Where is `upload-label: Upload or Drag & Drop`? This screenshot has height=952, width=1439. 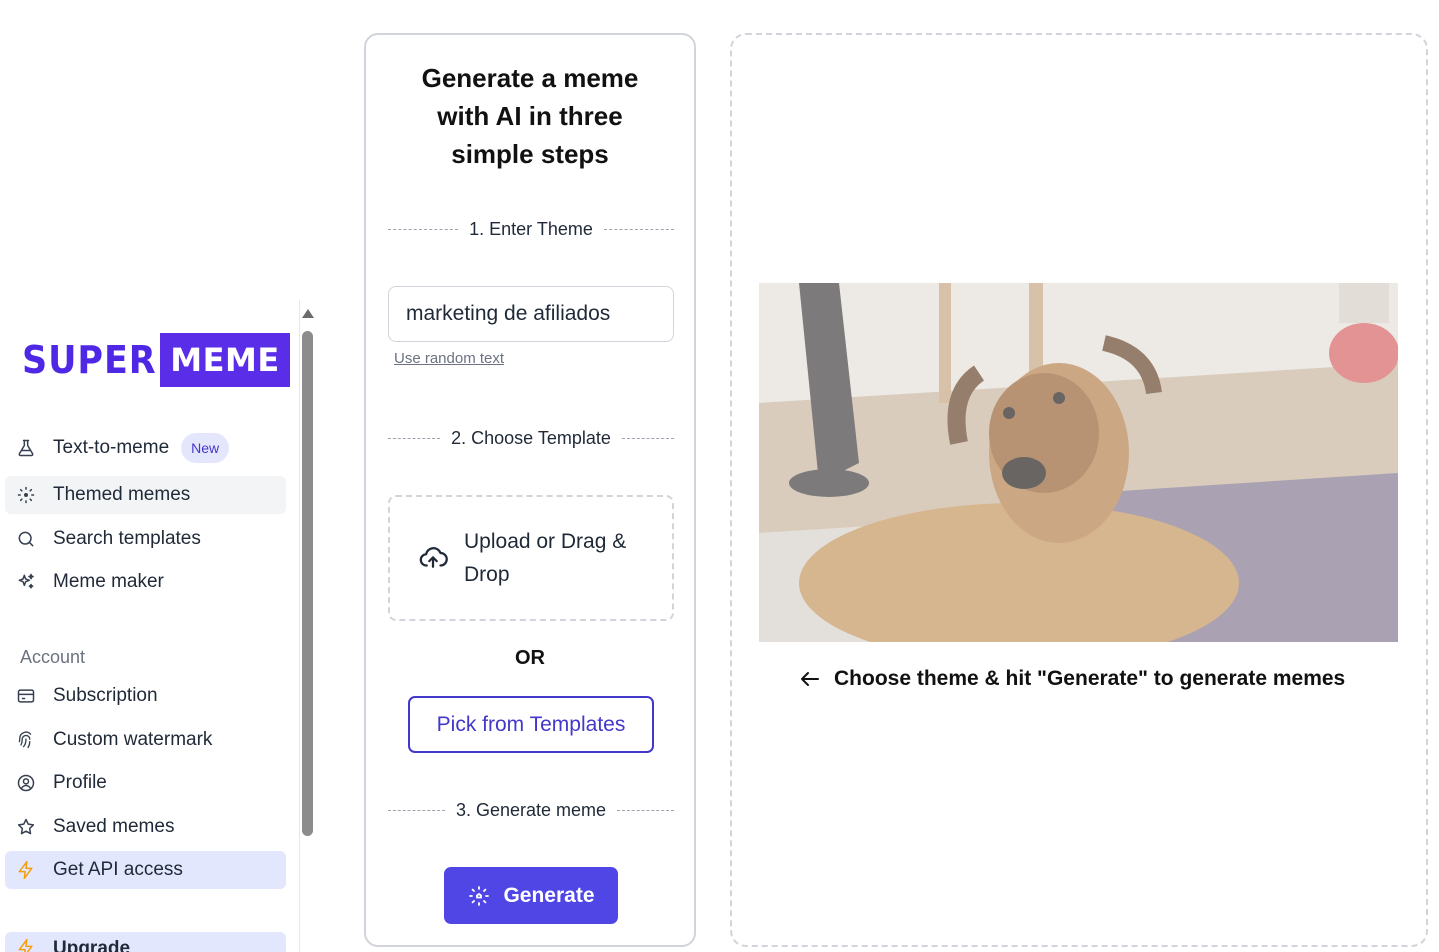
upload-label: Upload or Drag & Drop is located at coordinates (545, 558).